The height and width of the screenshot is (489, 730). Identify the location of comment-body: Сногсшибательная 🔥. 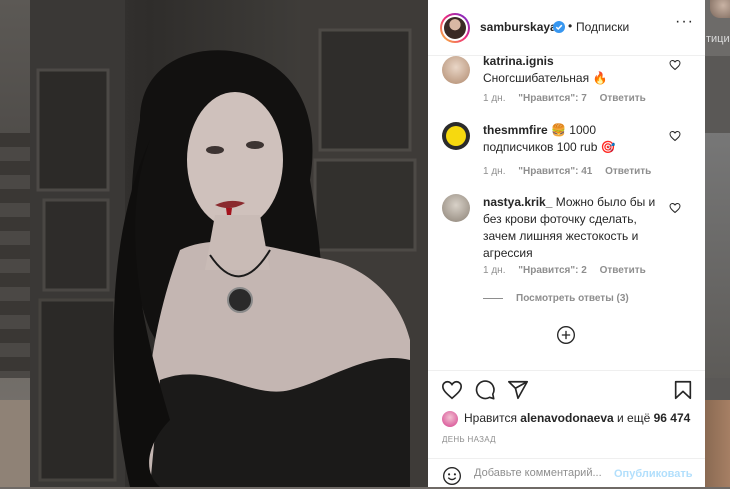
(545, 78).